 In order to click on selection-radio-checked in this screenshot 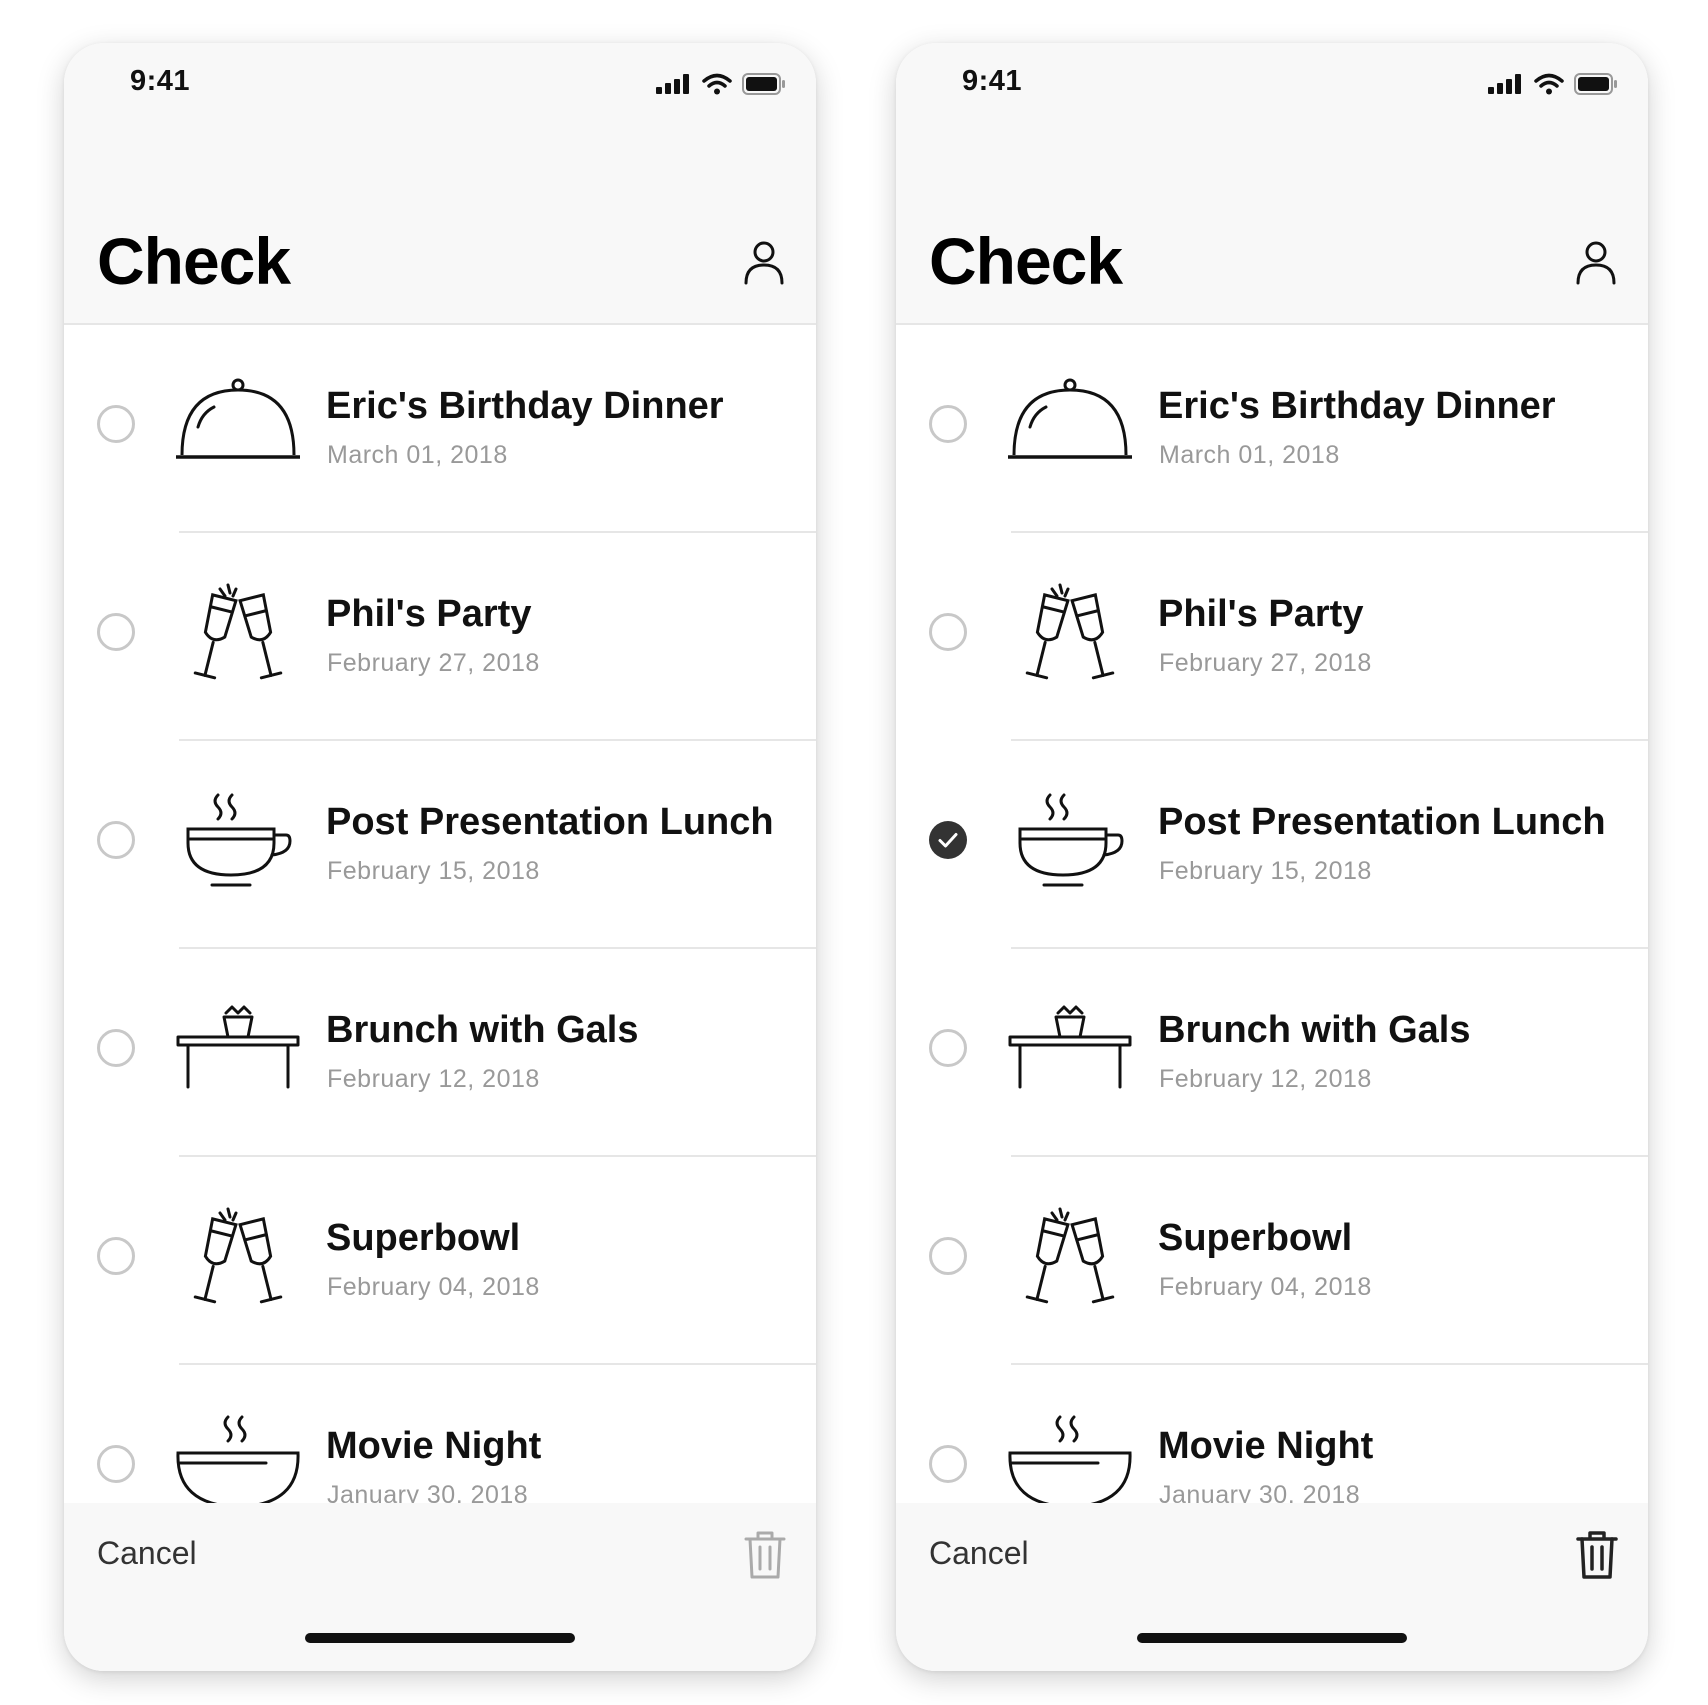, I will do `click(948, 840)`.